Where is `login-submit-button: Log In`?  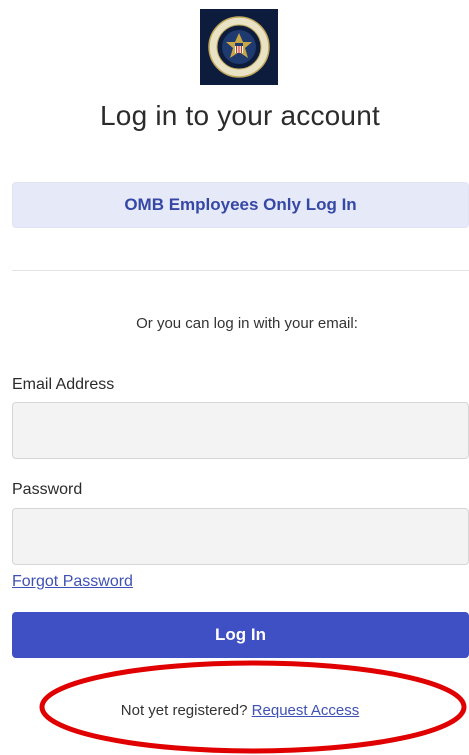
login-submit-button: Log In is located at coordinates (240, 635).